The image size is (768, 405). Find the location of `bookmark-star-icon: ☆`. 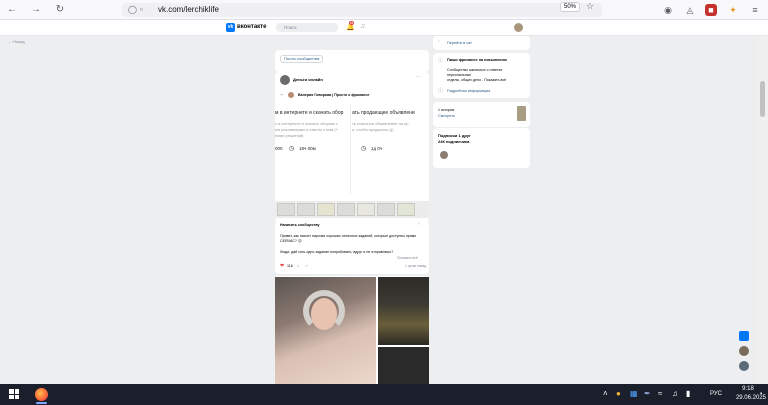

bookmark-star-icon: ☆ is located at coordinates (590, 6).